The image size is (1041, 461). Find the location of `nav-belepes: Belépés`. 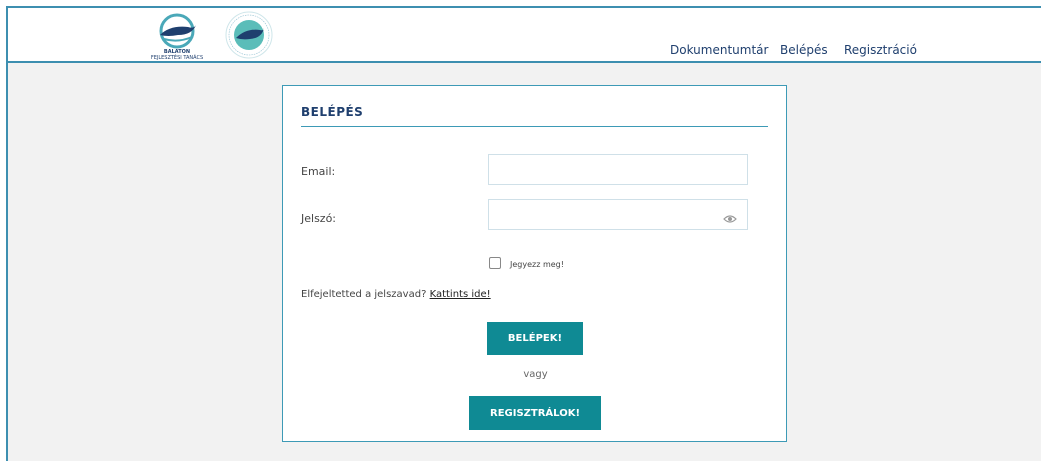

nav-belepes: Belépés is located at coordinates (804, 50).